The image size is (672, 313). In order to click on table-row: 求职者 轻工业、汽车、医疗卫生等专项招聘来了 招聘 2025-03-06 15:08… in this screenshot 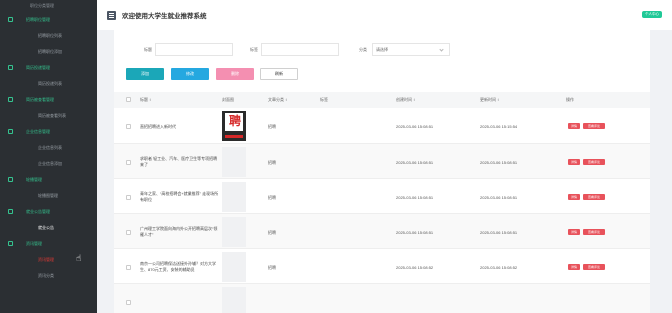, I will do `click(382, 161)`.